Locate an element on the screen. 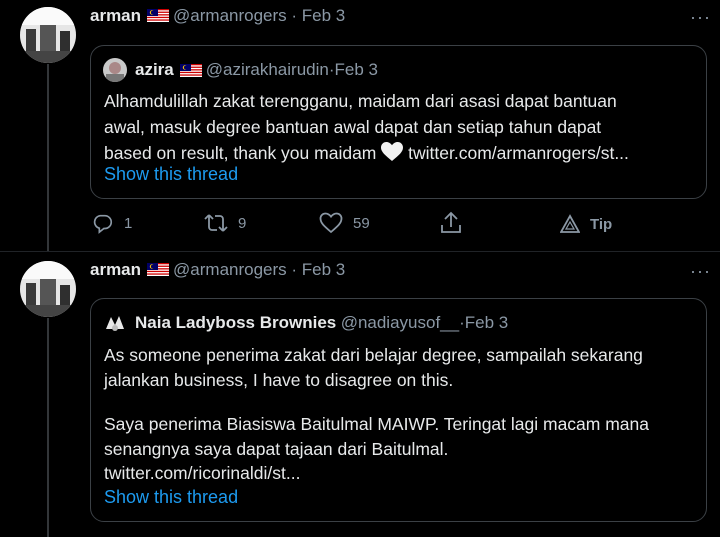 The image size is (720, 537). like-count: 59 is located at coordinates (361, 223).